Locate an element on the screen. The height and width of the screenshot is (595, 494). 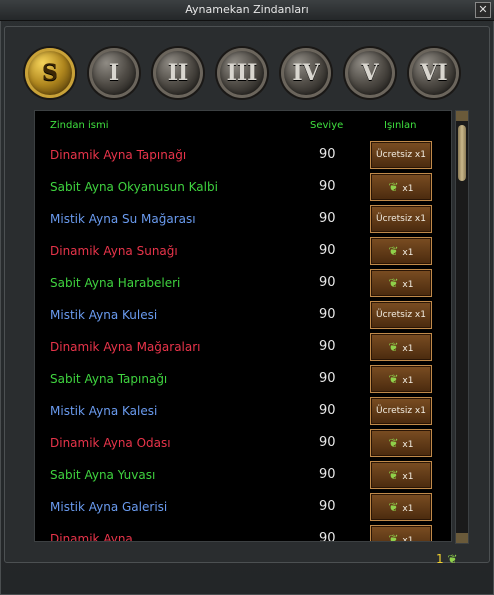
list-item: Dinamik Ayna Tapınağı 90 Ücretsiz x1 is located at coordinates (243, 155).